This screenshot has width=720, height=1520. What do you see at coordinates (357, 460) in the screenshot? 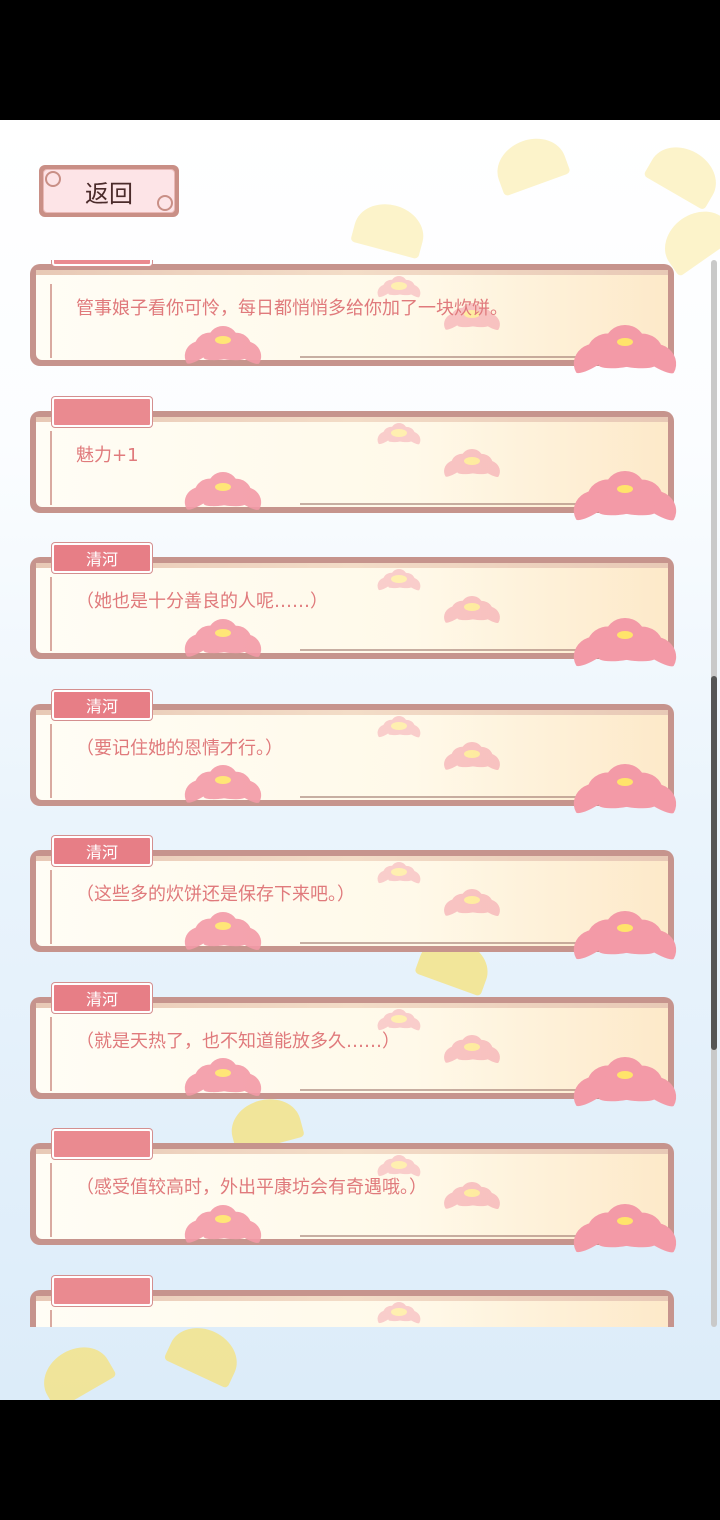
I see `log-entry: 魅力+1` at bounding box center [357, 460].